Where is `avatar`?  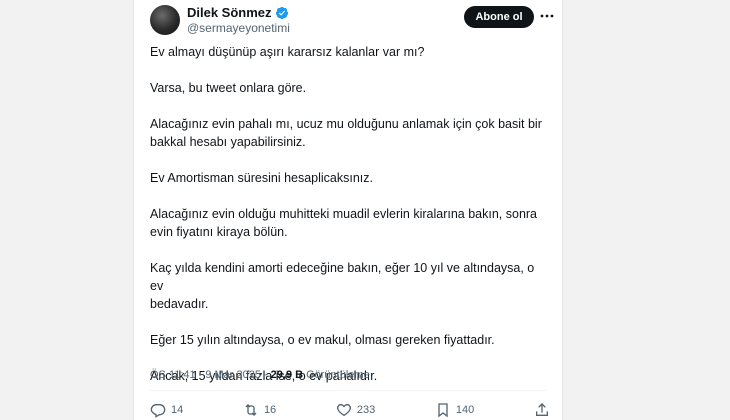
avatar is located at coordinates (165, 20).